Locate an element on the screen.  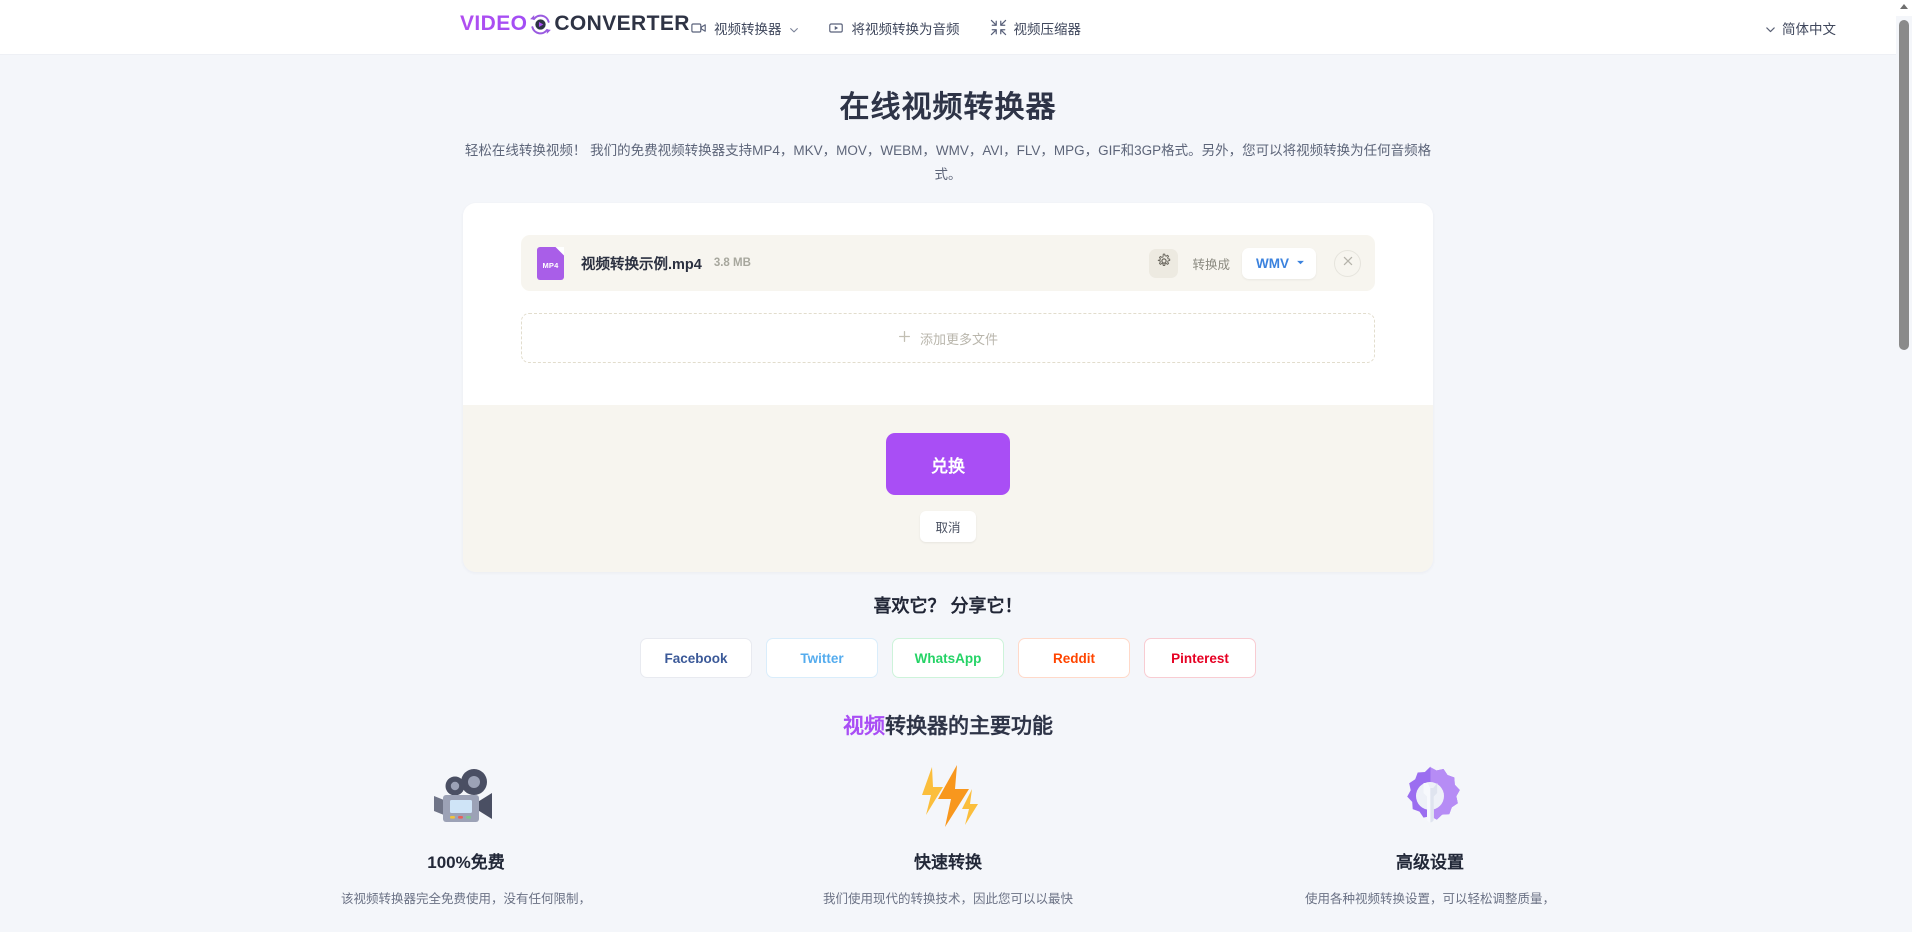
circular-refresh-play-icon is located at coordinates (540, 24).